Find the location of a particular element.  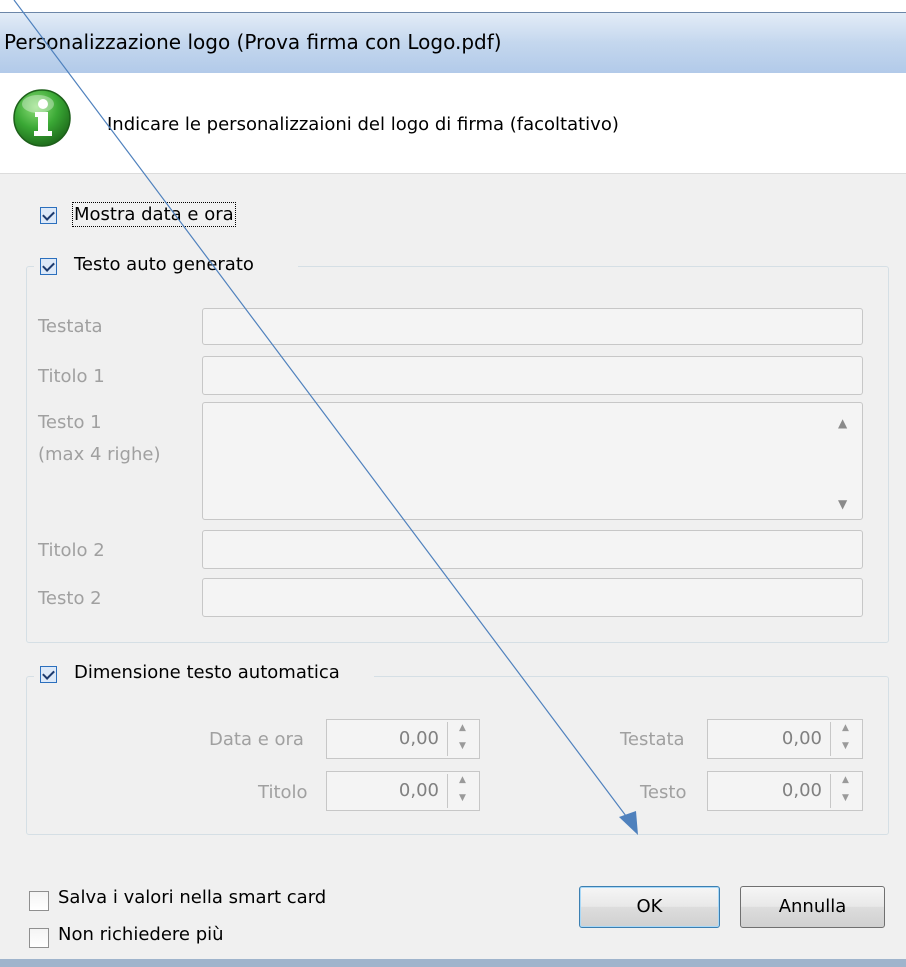

testo2-label: Testo 2 is located at coordinates (70, 598).